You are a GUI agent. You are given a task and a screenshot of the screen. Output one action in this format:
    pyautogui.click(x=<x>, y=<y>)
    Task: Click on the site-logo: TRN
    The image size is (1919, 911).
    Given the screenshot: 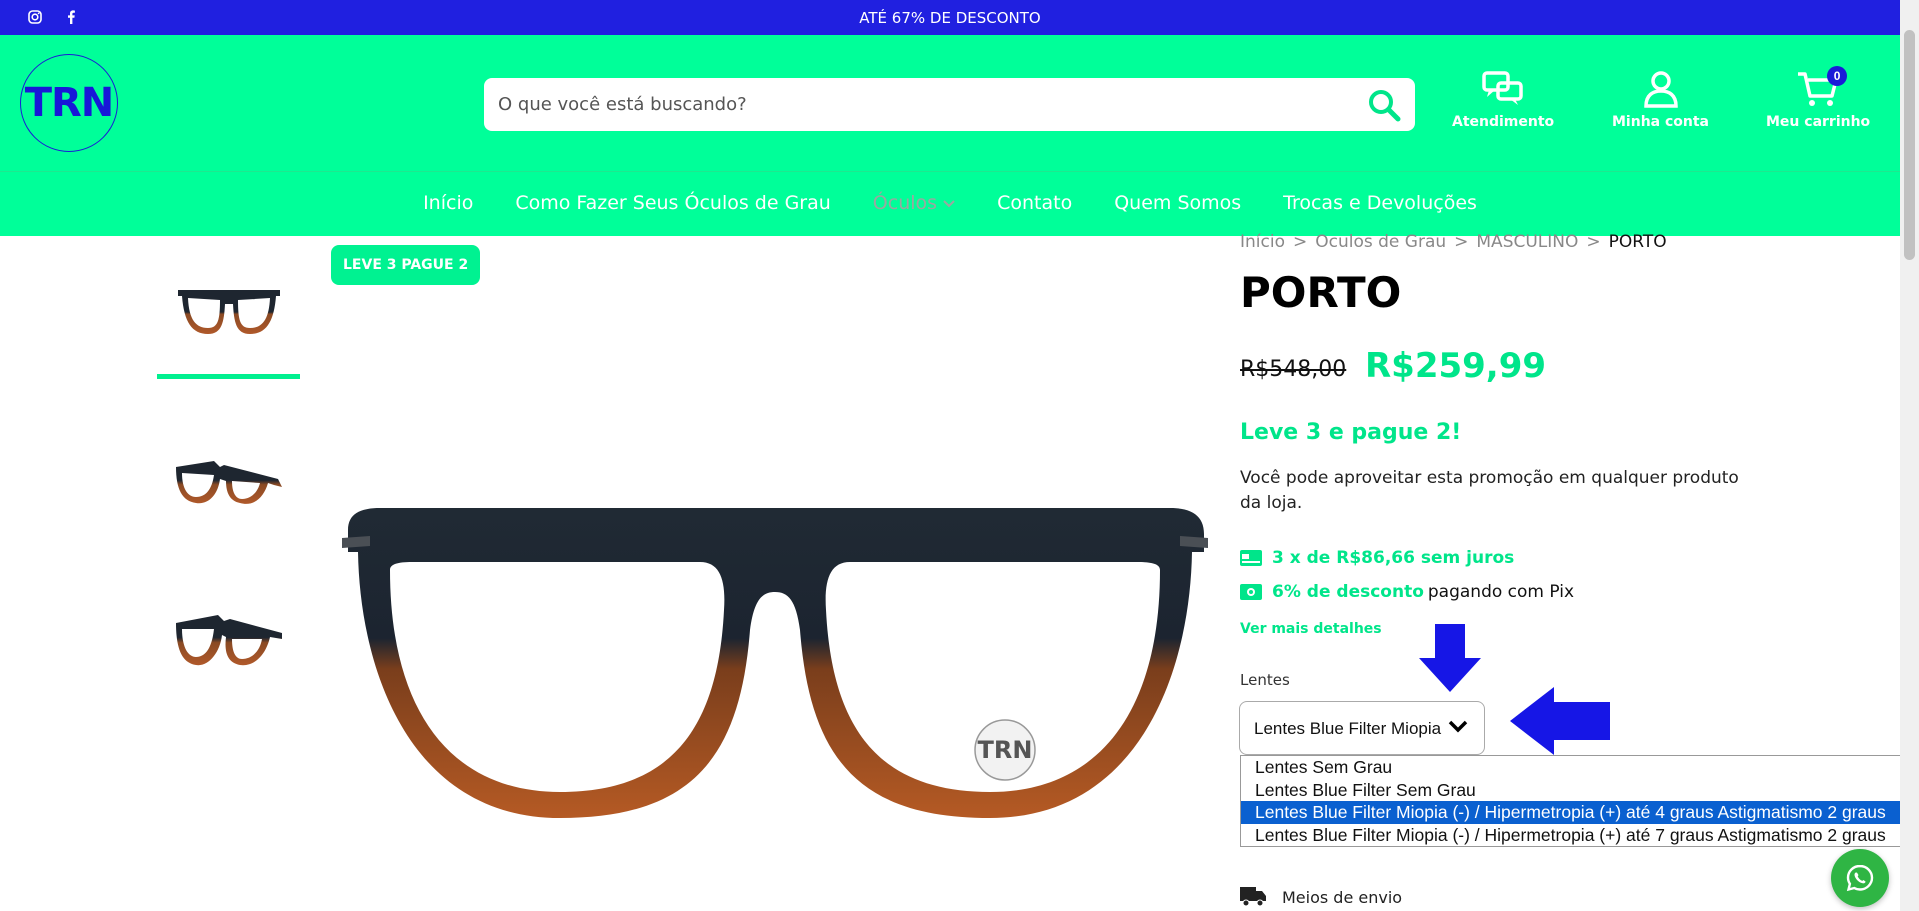 What is the action you would take?
    pyautogui.click(x=69, y=103)
    